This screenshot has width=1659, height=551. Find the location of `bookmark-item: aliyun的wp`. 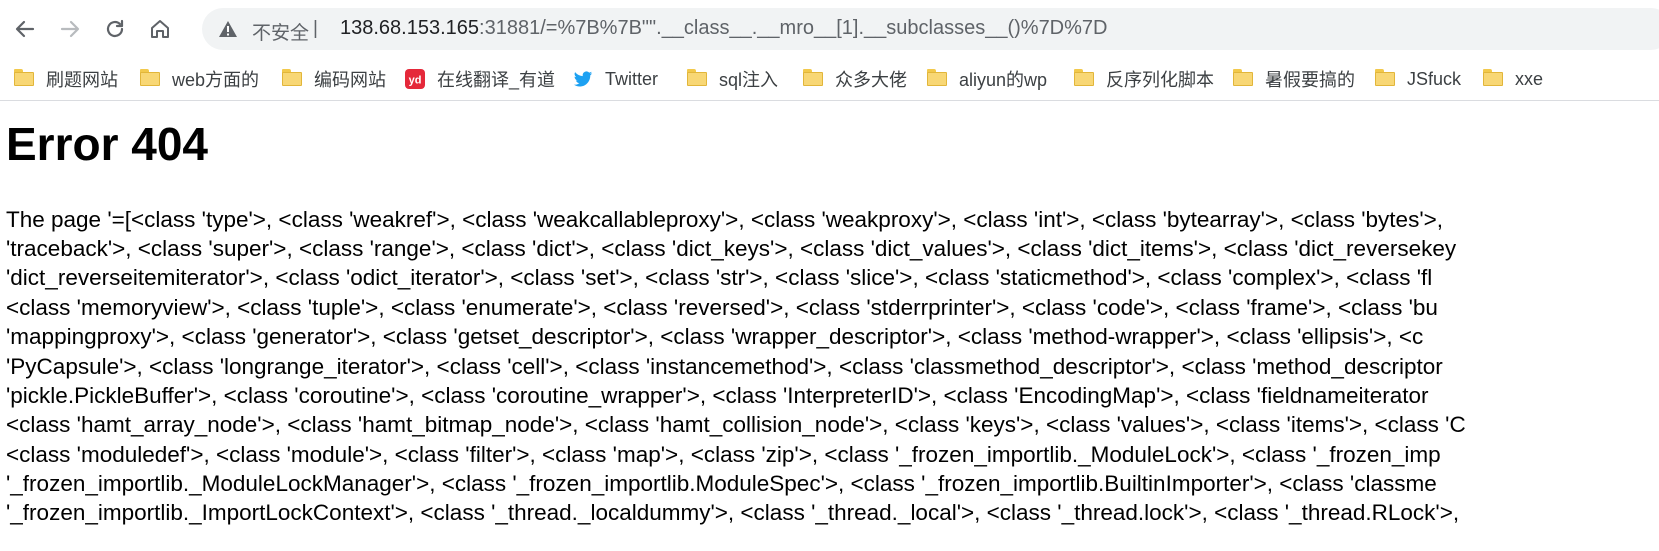

bookmark-item: aliyun的wp is located at coordinates (987, 79).